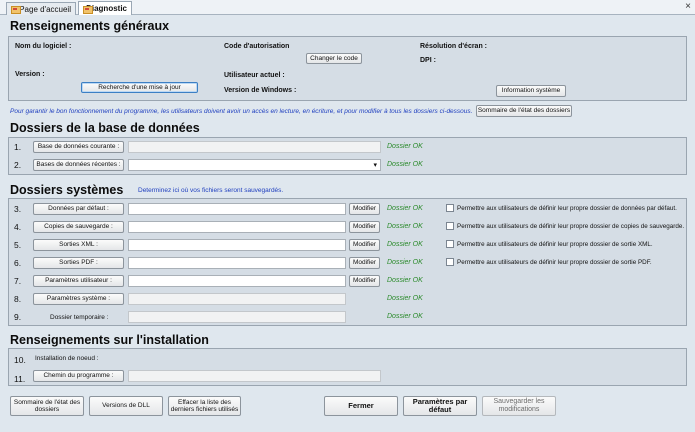 Image resolution: width=695 pixels, height=432 pixels. I want to click on auth-code-label: Code d'autorisation, so click(257, 46).